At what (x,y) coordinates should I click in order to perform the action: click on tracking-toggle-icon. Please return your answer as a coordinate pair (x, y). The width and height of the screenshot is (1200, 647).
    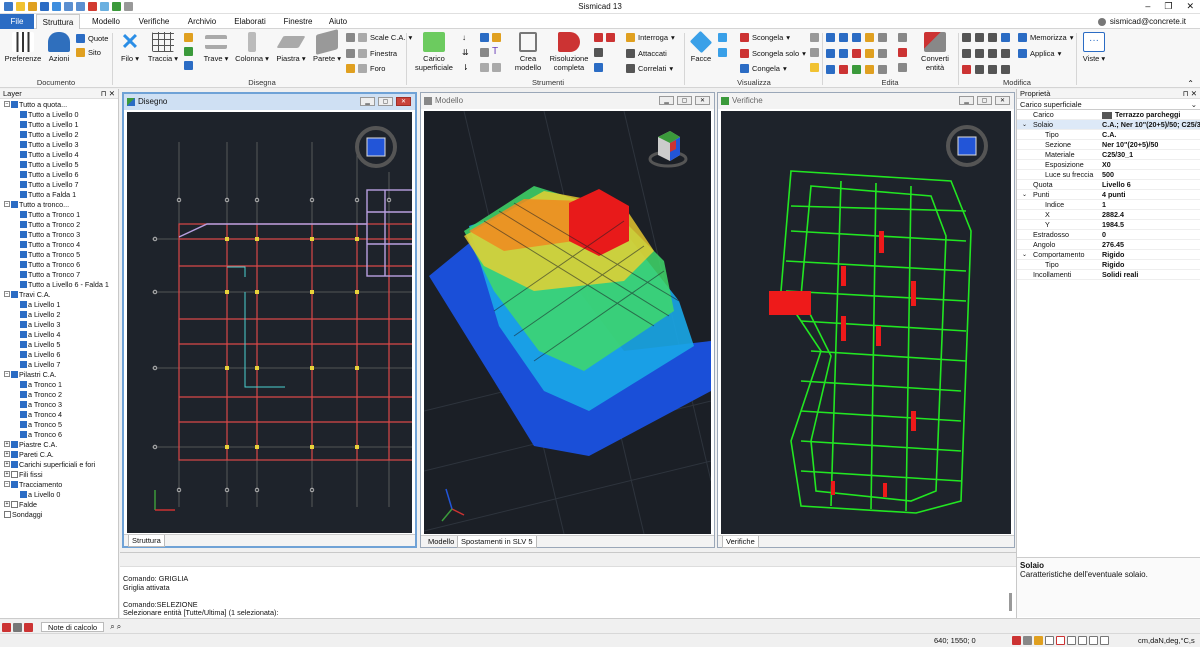
    Looking at the image, I should click on (1093, 640).